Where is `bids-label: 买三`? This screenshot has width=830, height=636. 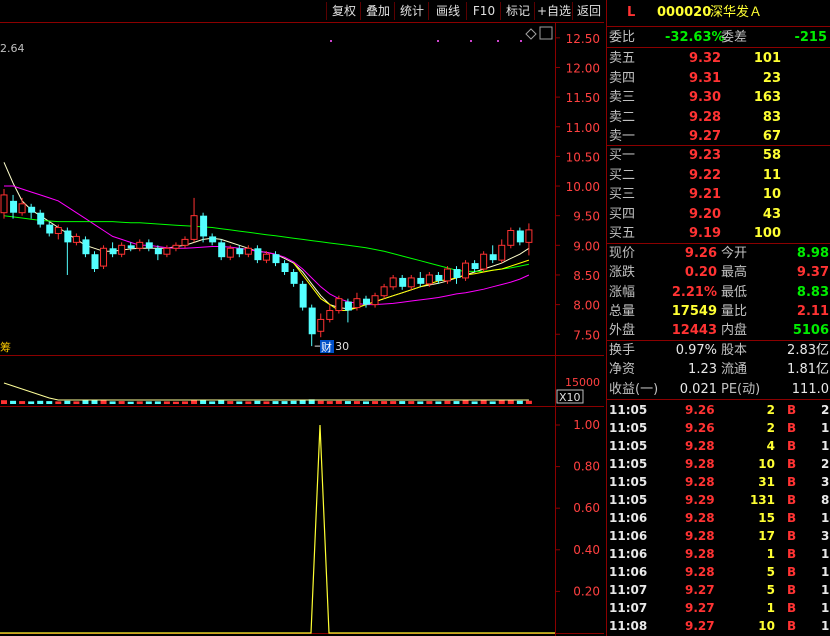
bids-label: 买三 is located at coordinates (622, 194).